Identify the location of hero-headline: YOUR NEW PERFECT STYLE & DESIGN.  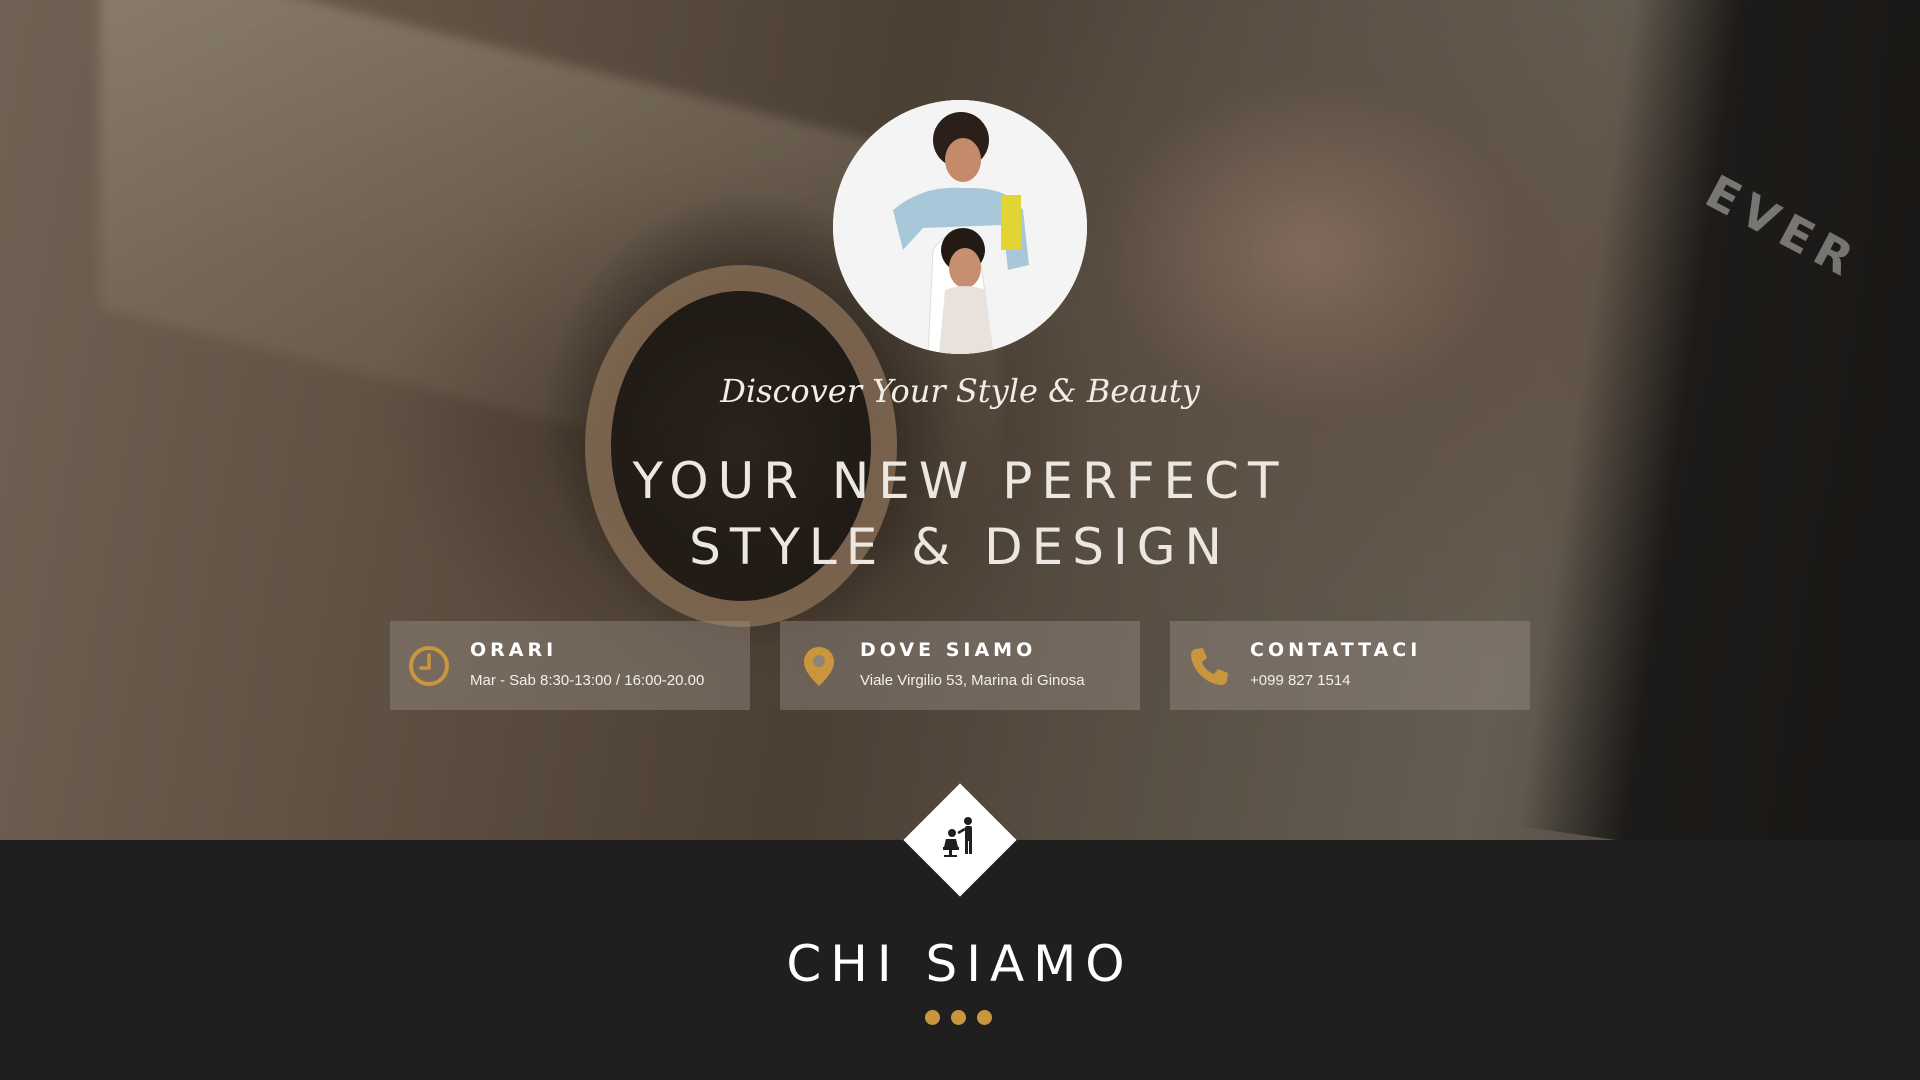
(960, 514).